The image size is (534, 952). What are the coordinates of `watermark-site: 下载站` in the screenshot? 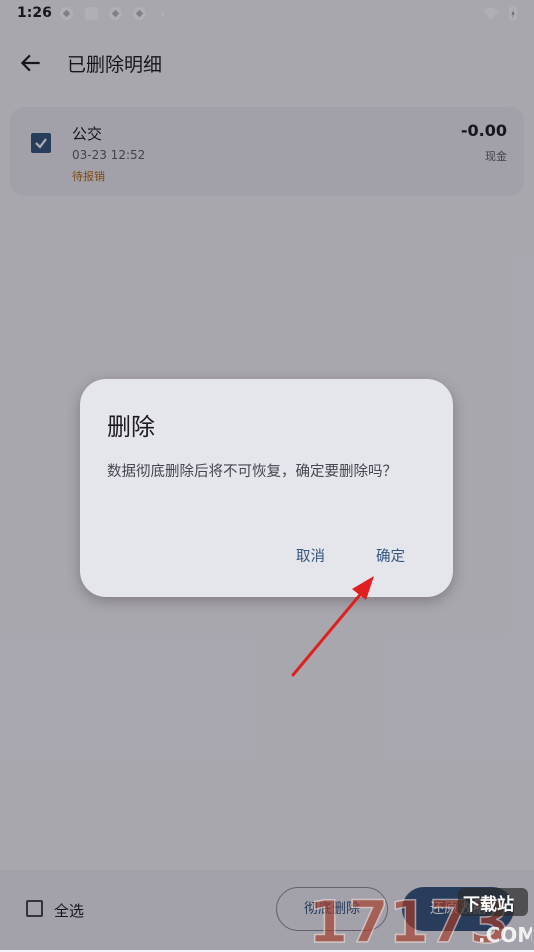 It's located at (488, 904).